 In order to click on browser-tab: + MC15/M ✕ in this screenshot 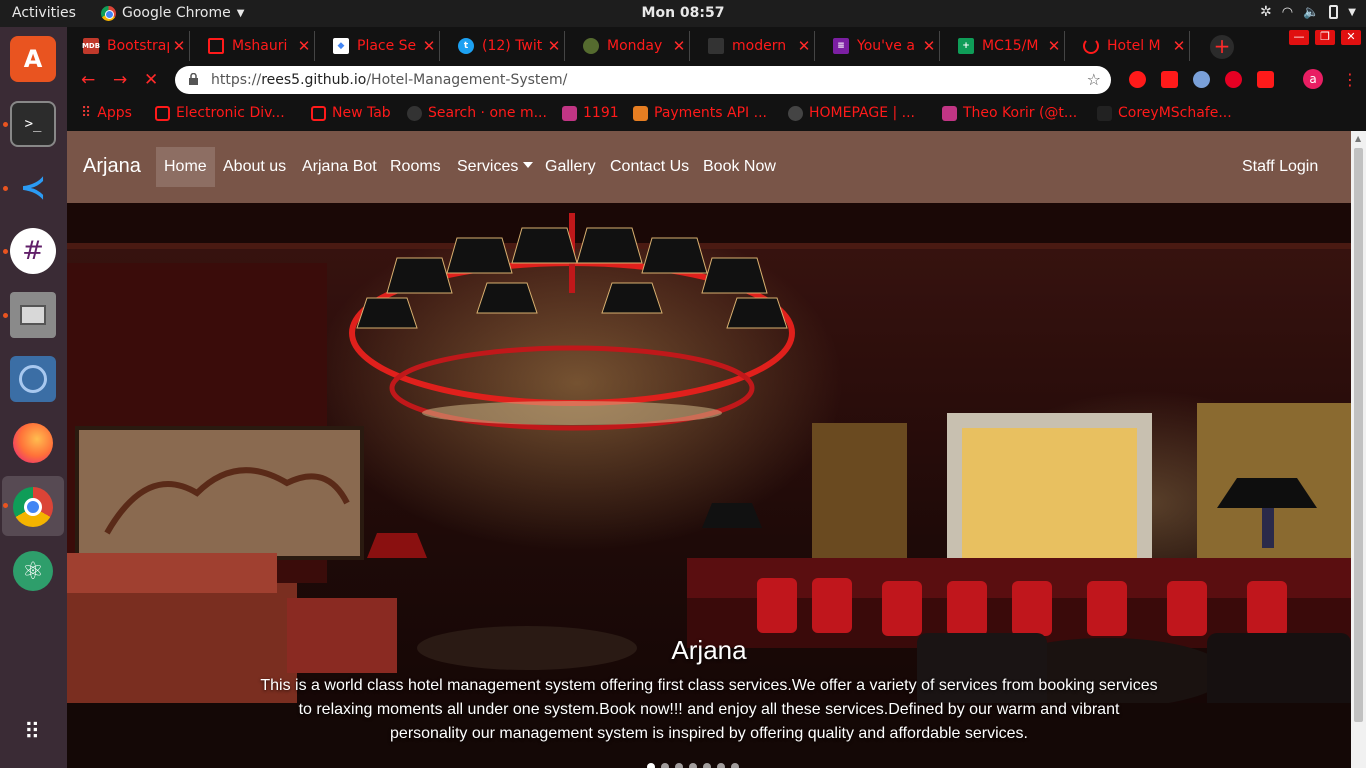, I will do `click(1003, 46)`.